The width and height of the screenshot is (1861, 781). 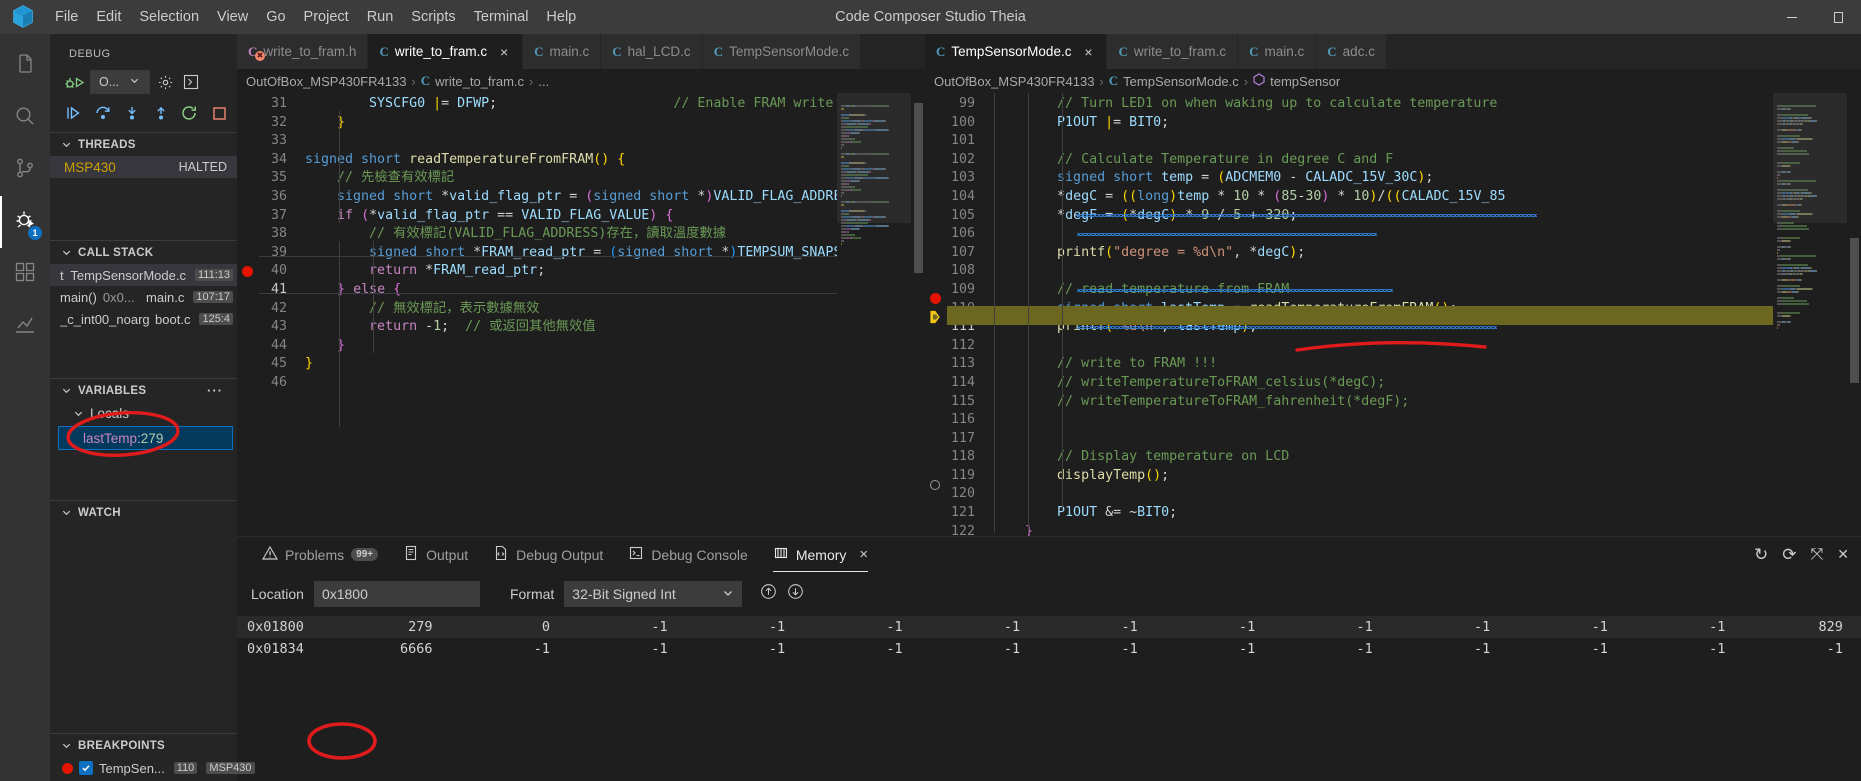 I want to click on refresh-icon: ↻, so click(x=1761, y=555).